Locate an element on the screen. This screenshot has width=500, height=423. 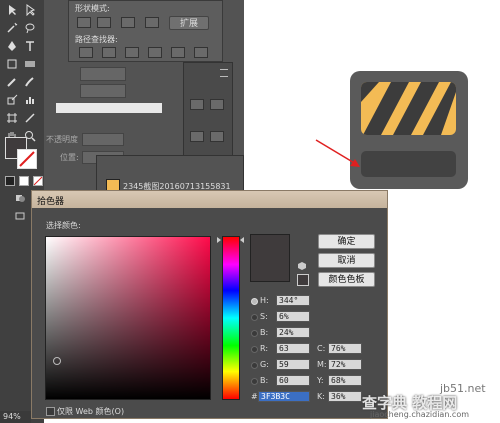
trim-button is located at coordinates (109, 52).